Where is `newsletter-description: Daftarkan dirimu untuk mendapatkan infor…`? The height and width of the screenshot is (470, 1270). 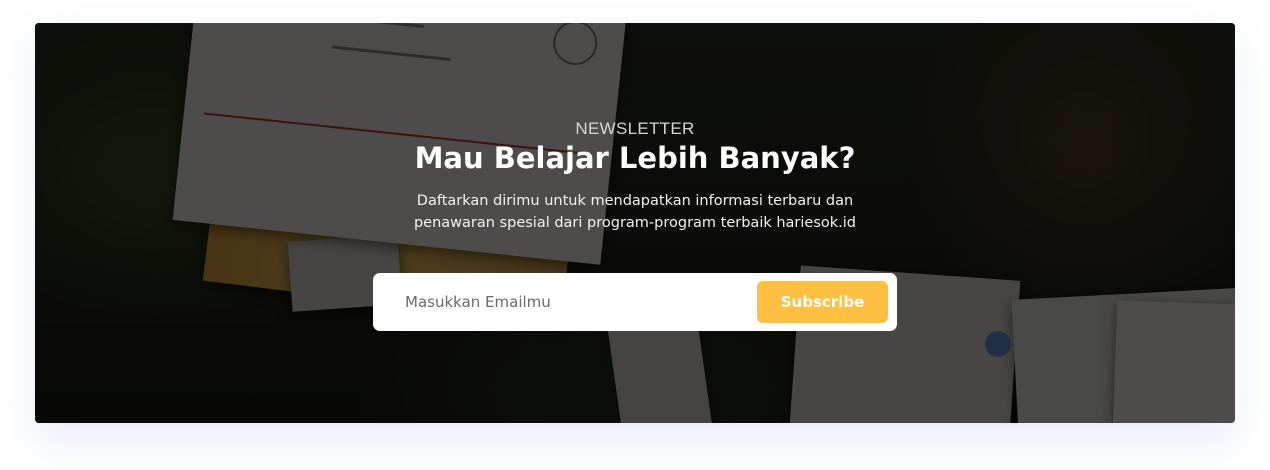 newsletter-description: Daftarkan dirimu untuk mendapatkan infor… is located at coordinates (635, 212).